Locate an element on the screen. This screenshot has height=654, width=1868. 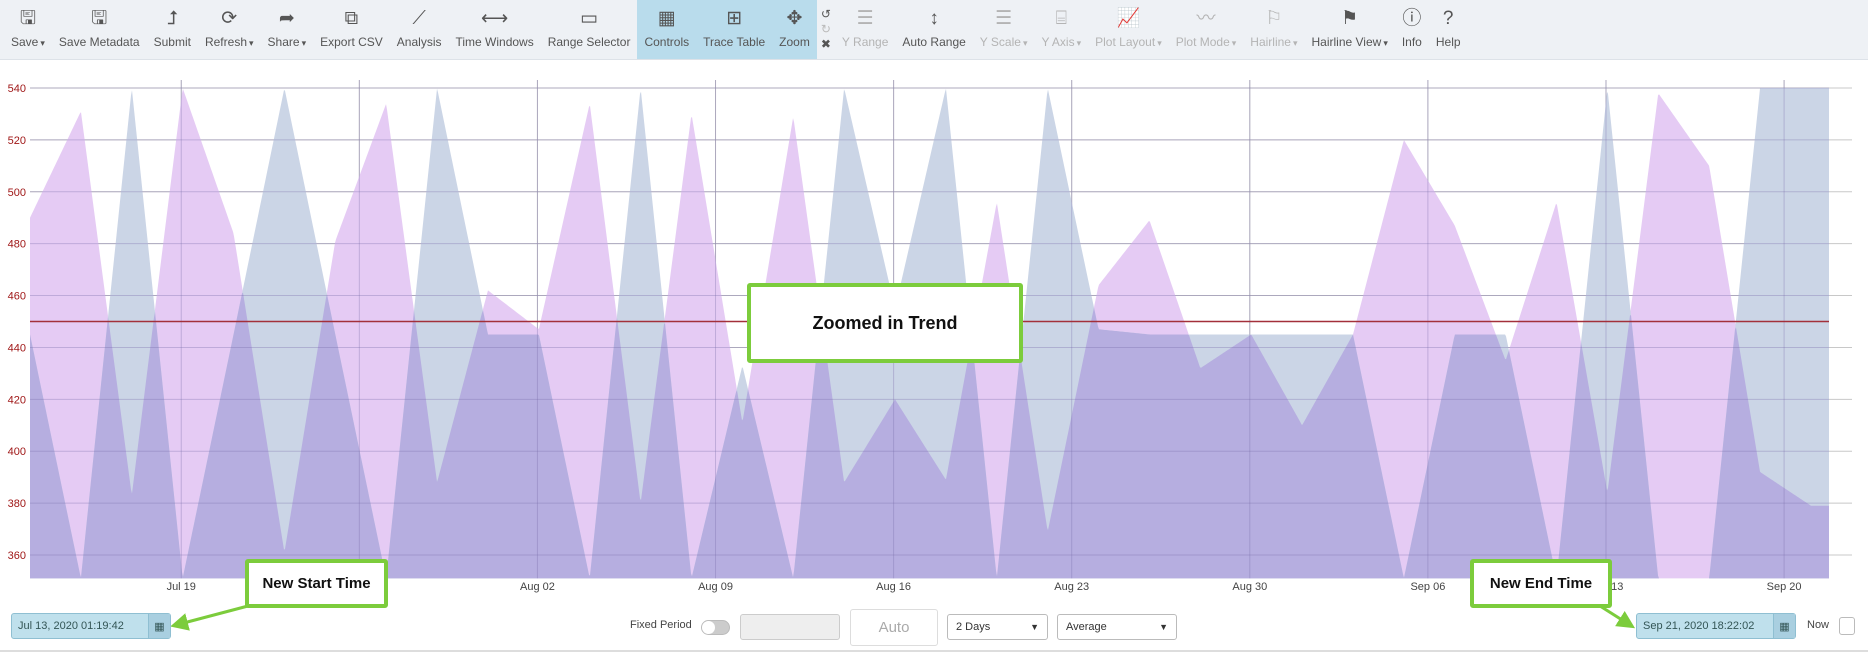
toolbar-label-text: Analysis is located at coordinates (419, 42).